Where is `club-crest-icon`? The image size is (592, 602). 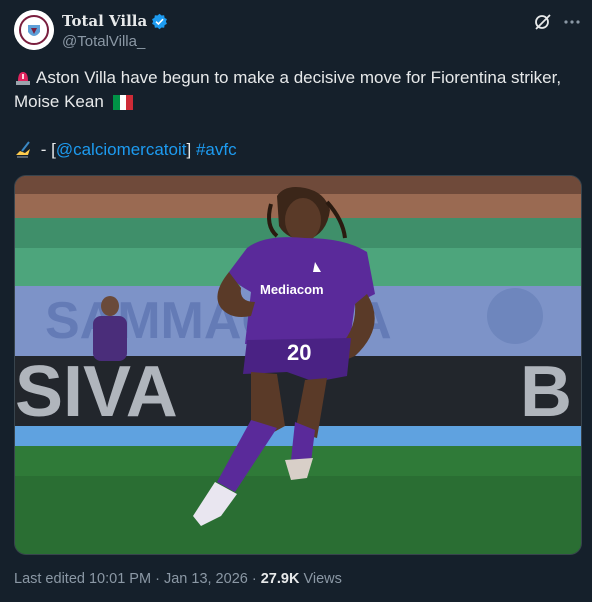 club-crest-icon is located at coordinates (34, 30).